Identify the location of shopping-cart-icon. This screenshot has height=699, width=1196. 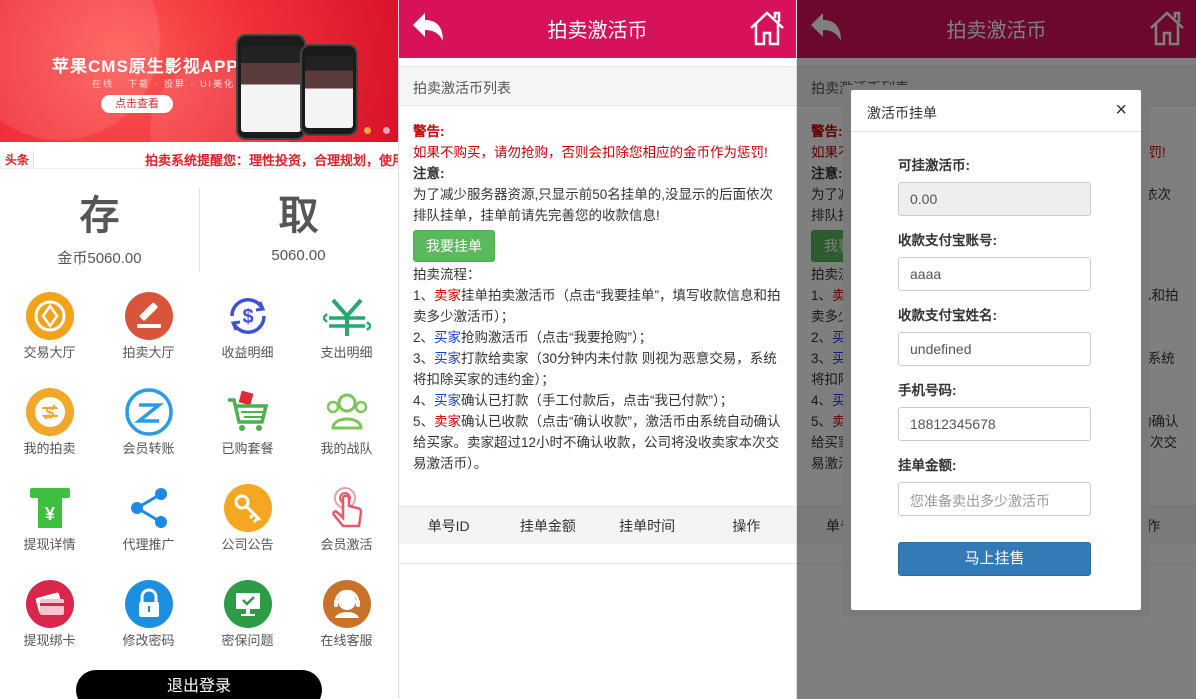
(248, 412).